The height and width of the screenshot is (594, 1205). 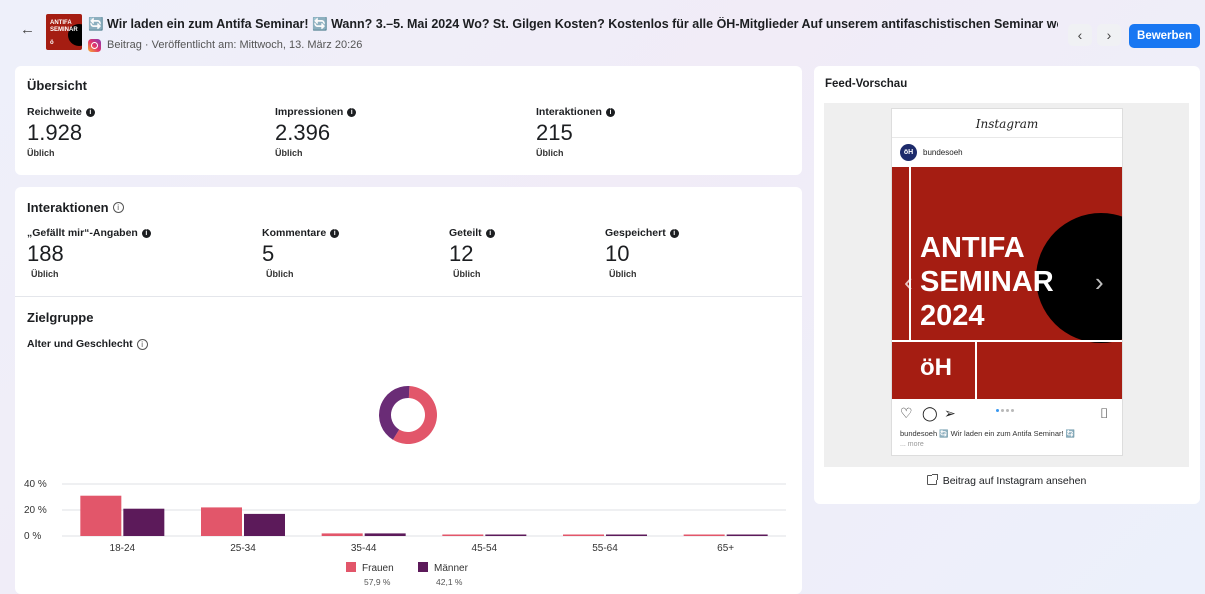 I want to click on stat-value: 188, so click(x=45, y=253).